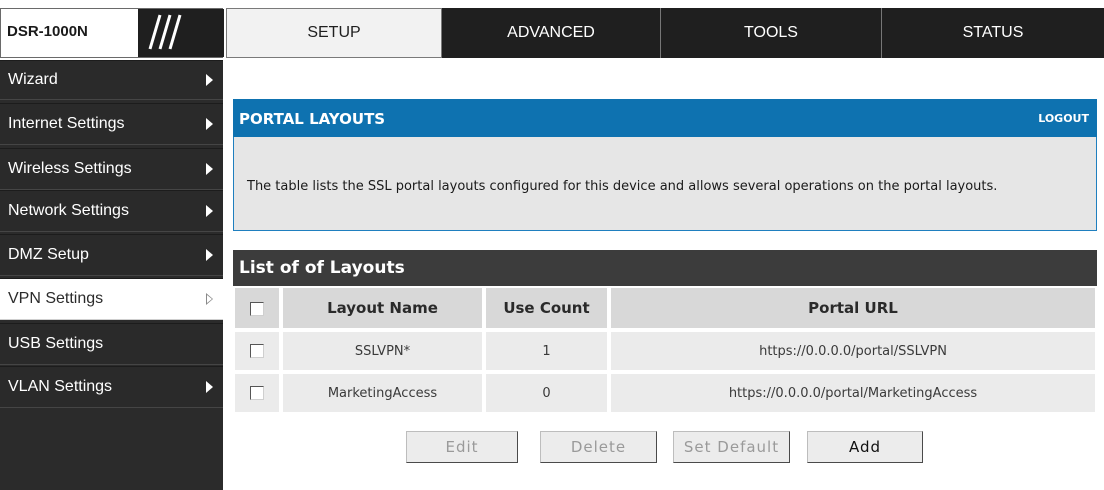 The width and height of the screenshot is (1104, 490). What do you see at coordinates (56, 298) in the screenshot?
I see `sidebar-item-label: VPN Settings` at bounding box center [56, 298].